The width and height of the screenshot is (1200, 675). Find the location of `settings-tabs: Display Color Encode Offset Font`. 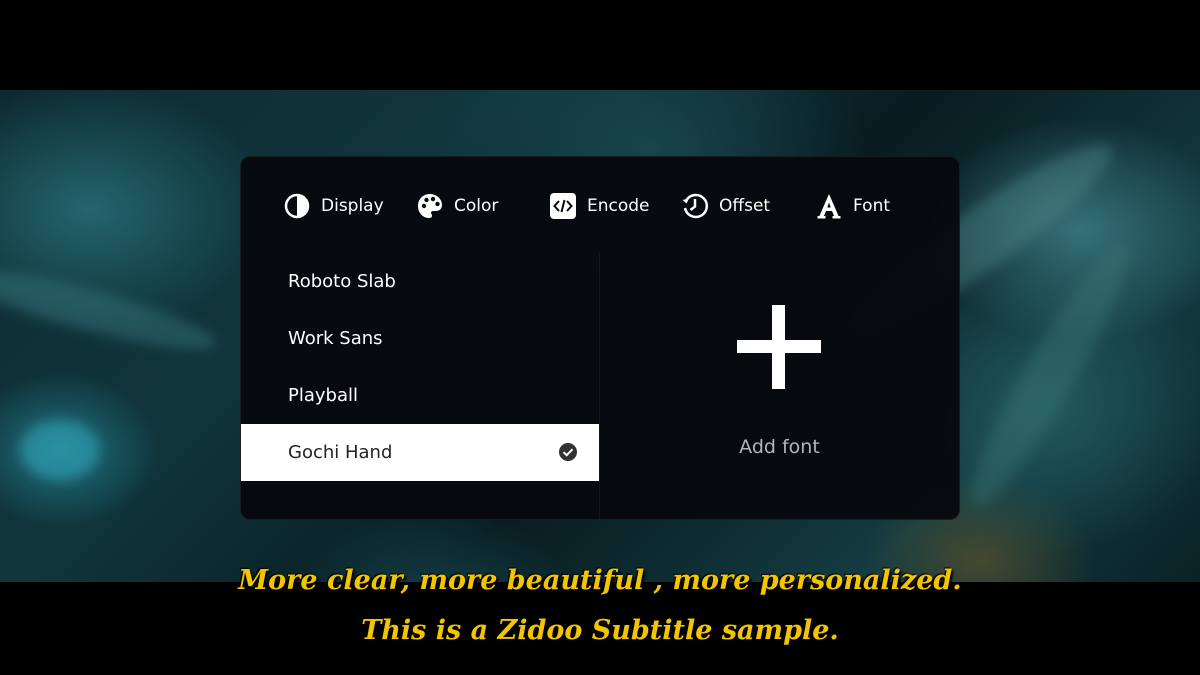

settings-tabs: Display Color Encode Offset Font is located at coordinates (600, 205).